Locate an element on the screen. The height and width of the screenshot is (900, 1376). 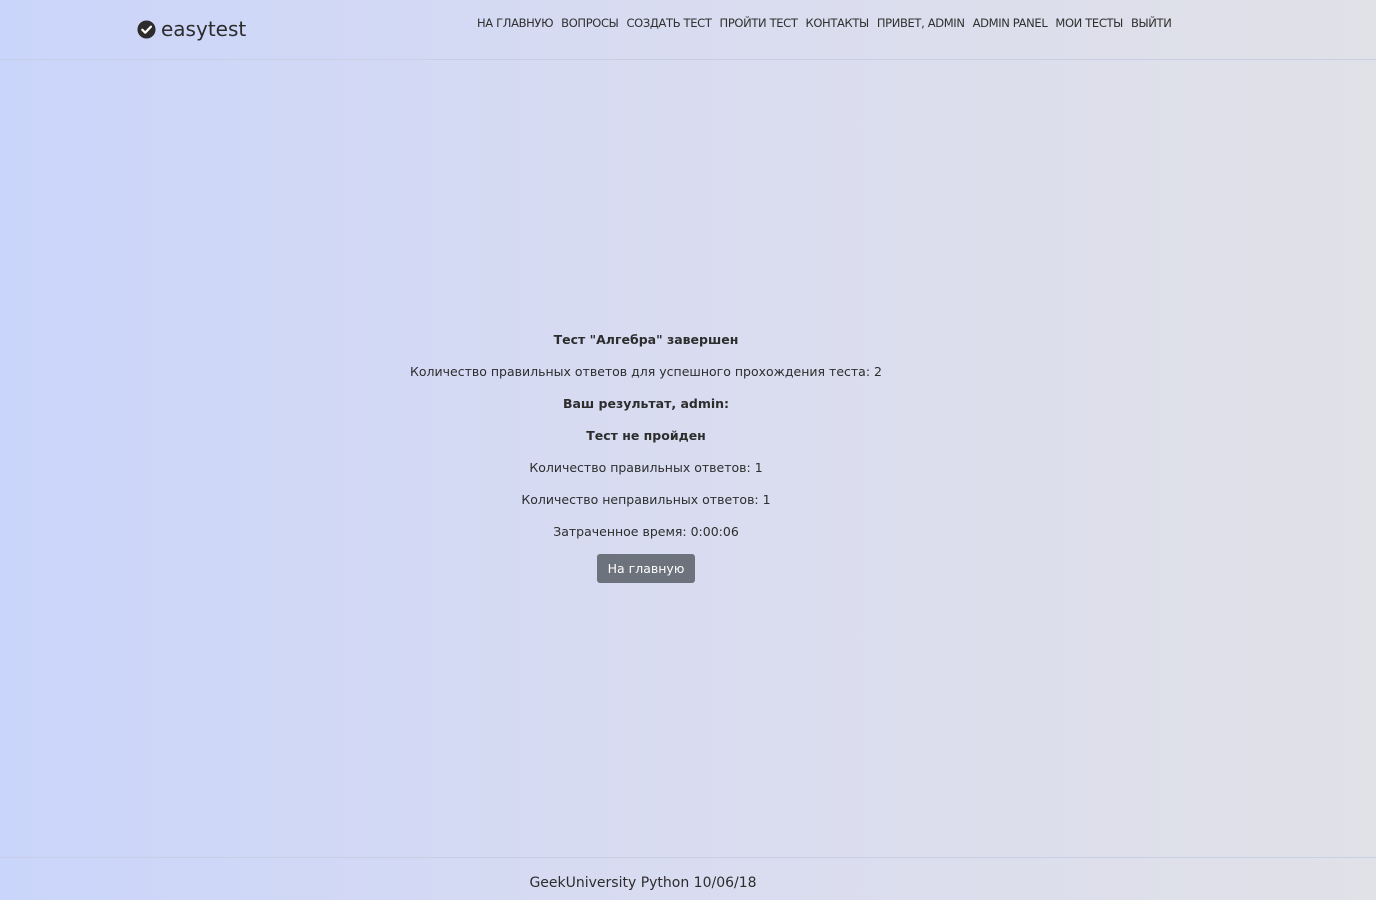
footer-text: GeekUniversity Python 10/06/18 is located at coordinates (643, 883).